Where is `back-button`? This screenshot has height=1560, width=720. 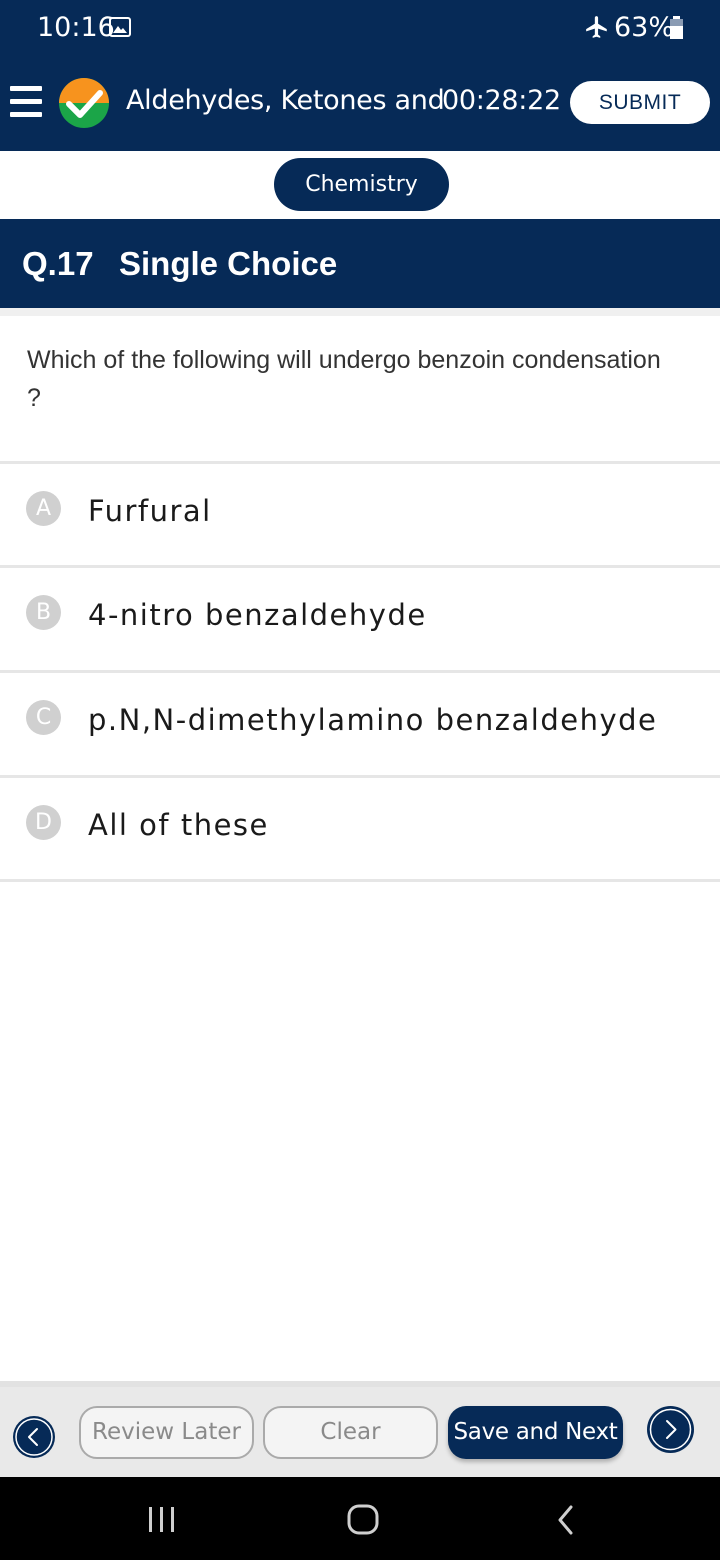 back-button is located at coordinates (565, 1518).